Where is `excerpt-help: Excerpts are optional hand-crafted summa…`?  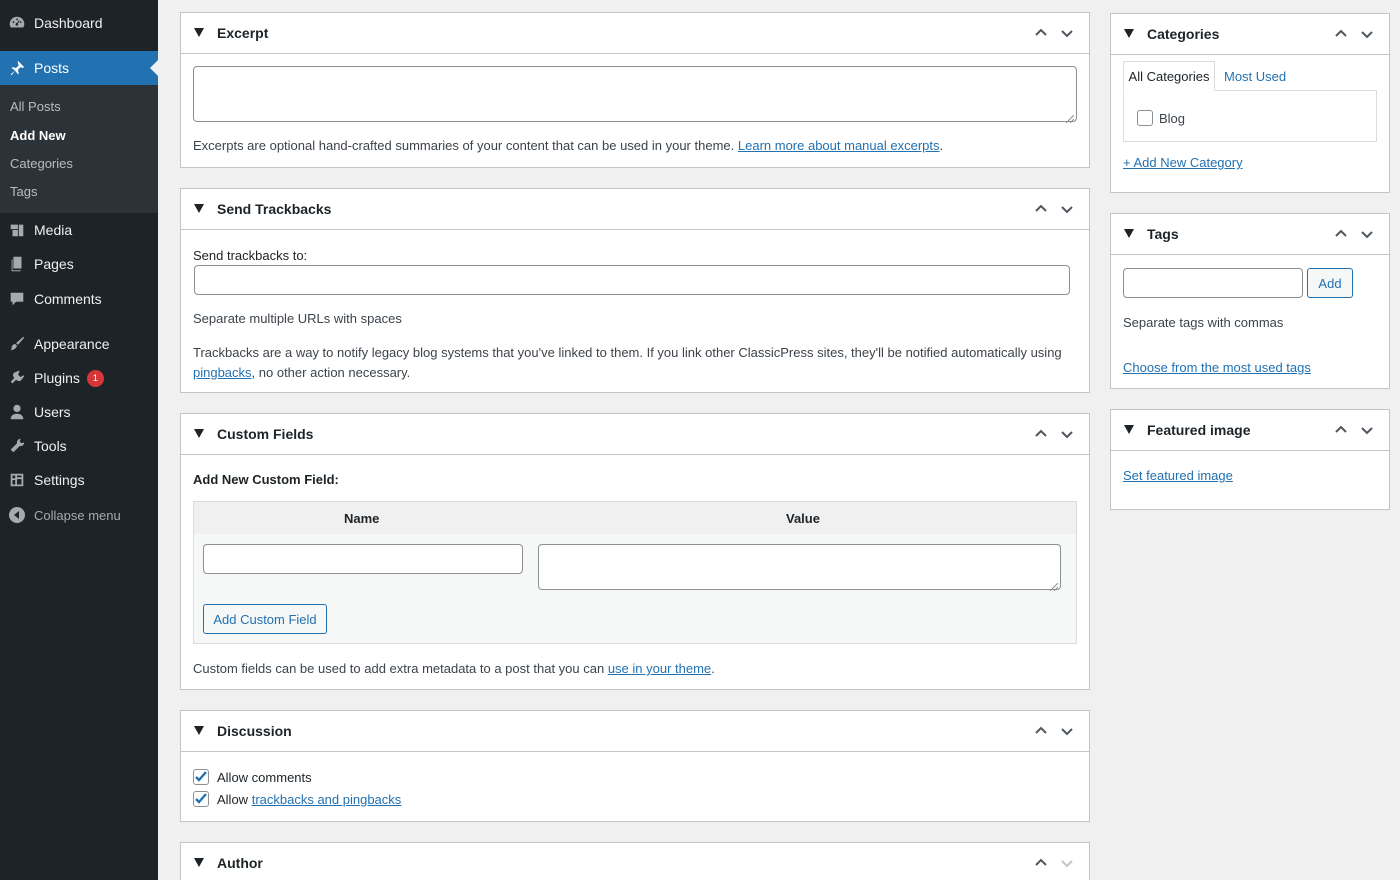 excerpt-help: Excerpts are optional hand-crafted summa… is located at coordinates (568, 145).